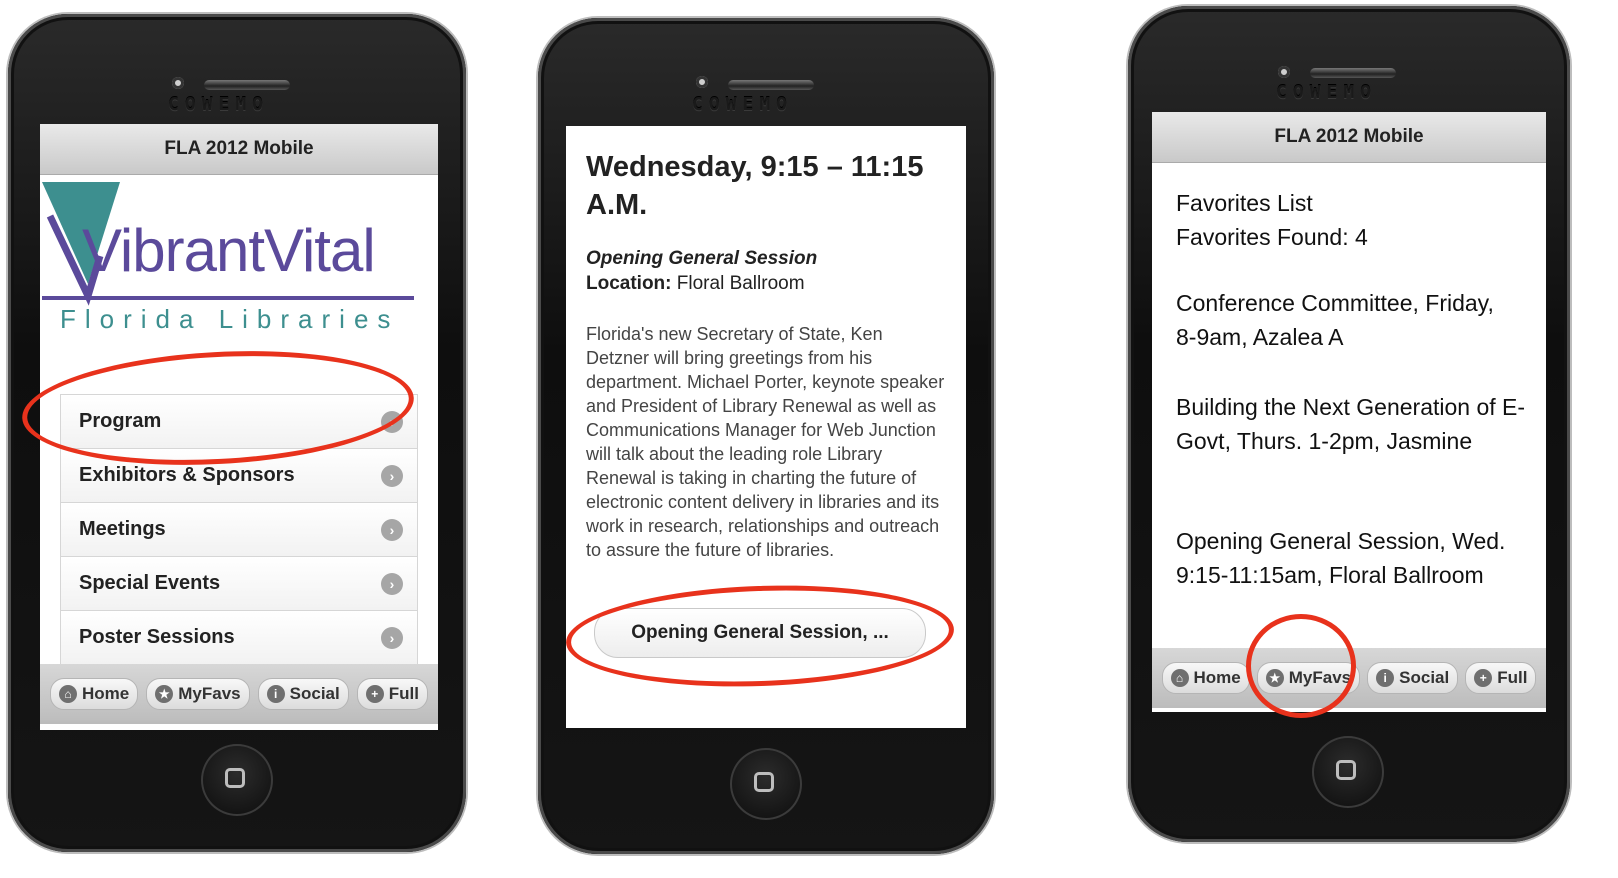  Describe the element at coordinates (187, 475) in the screenshot. I see `menu-item-label: Exhibitors & Sponsors` at that location.